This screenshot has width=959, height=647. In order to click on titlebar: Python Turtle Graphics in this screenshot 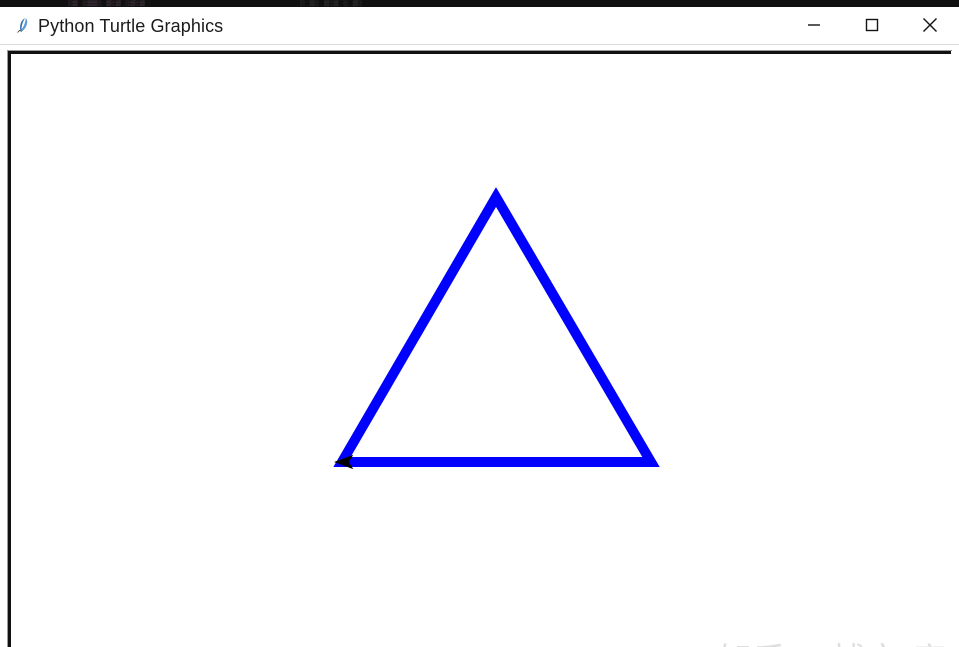, I will do `click(479, 26)`.